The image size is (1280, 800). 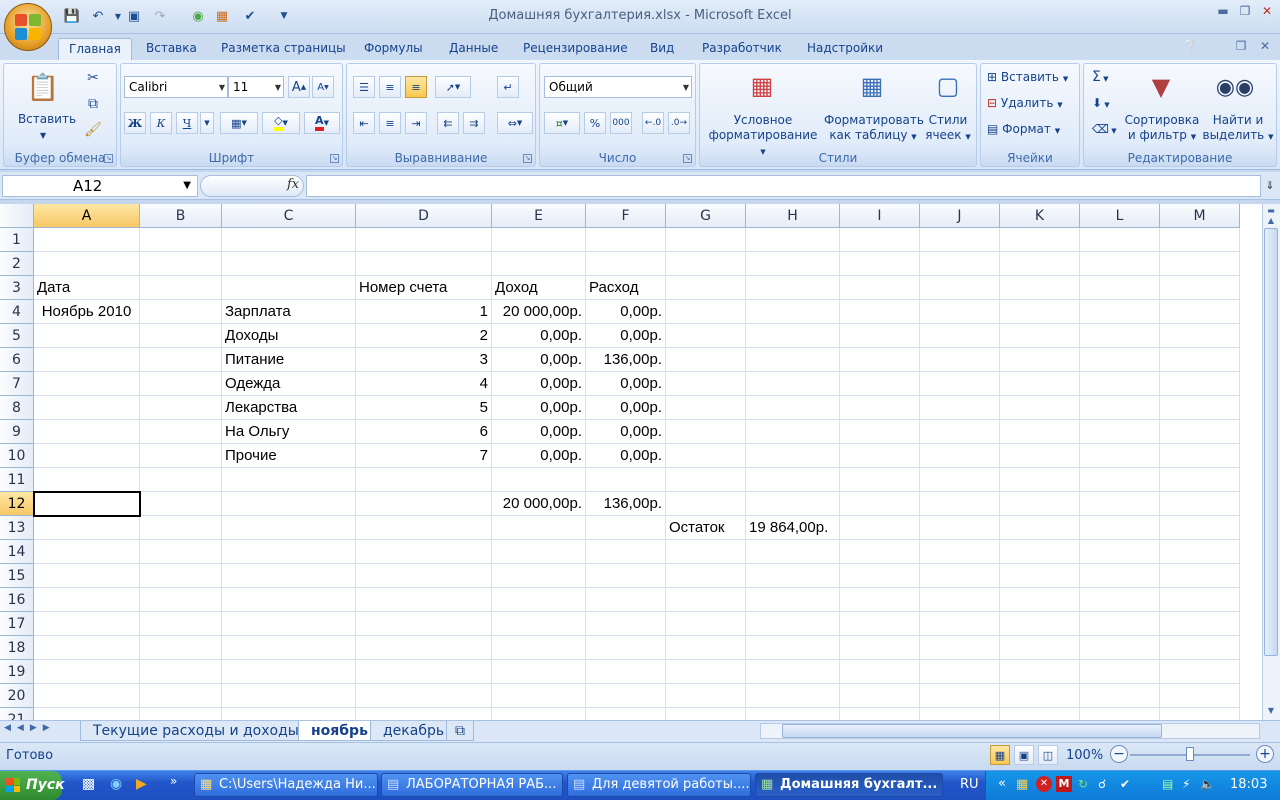 I want to click on cell-i12, so click(x=880, y=504).